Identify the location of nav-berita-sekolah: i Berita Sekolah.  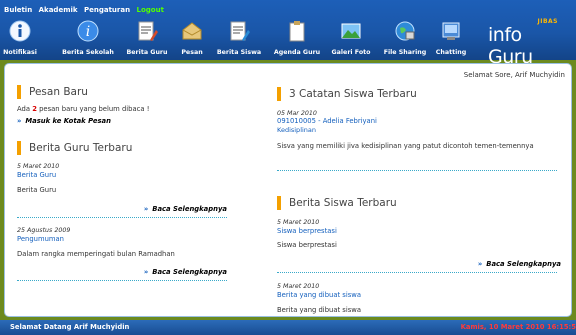
(88, 40).